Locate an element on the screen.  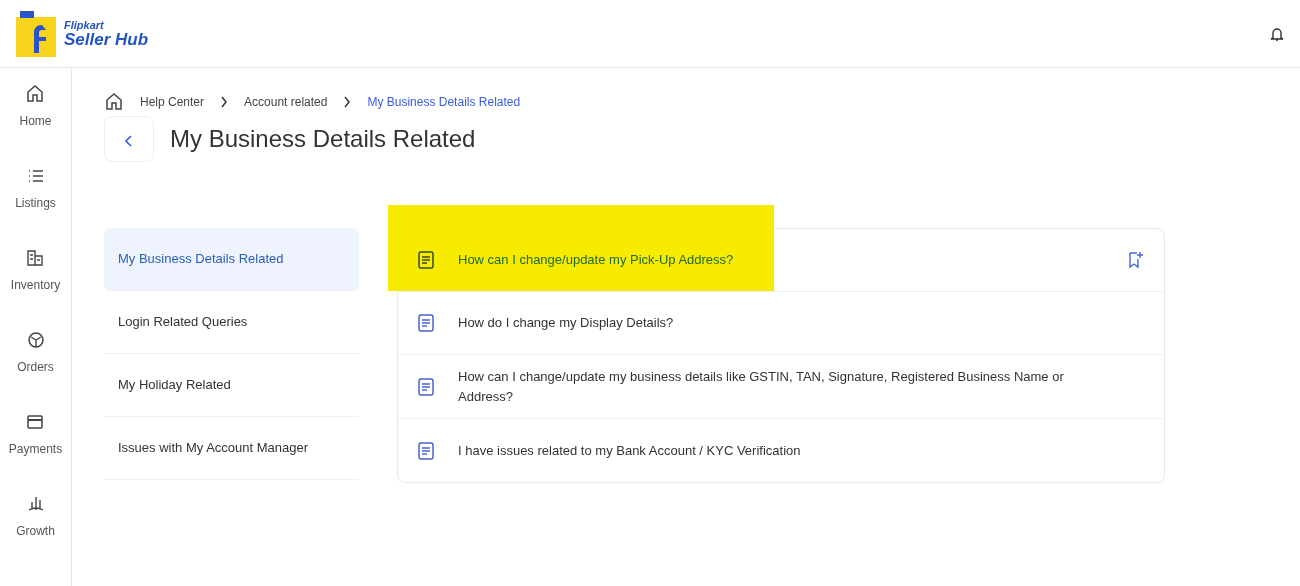
question-link: How can I change/update my business details like GSTIN, TAN, Signature, Registered Business Name or Address? is located at coordinates (768, 386).